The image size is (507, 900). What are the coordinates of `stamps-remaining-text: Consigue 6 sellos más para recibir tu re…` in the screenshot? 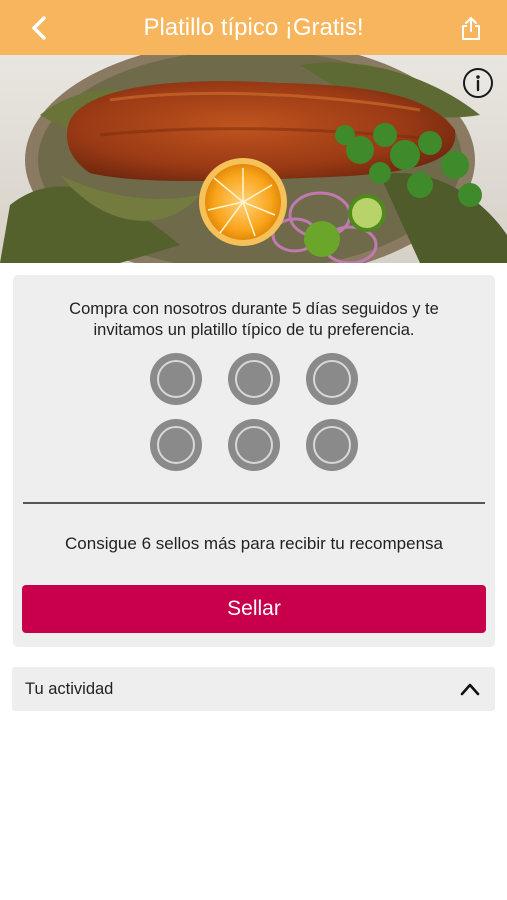 It's located at (254, 543).